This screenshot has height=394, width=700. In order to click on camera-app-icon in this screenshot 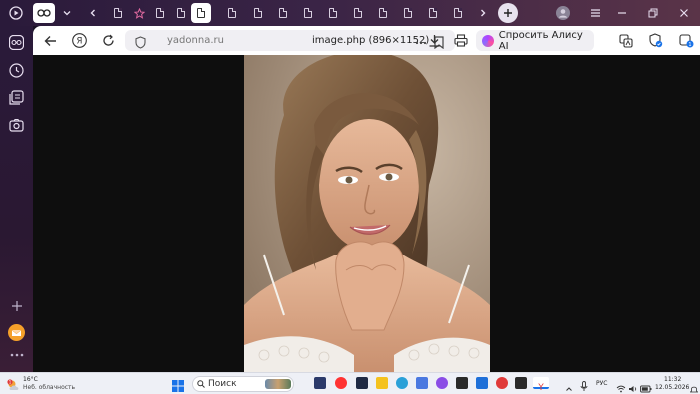, I will do `click(521, 383)`.